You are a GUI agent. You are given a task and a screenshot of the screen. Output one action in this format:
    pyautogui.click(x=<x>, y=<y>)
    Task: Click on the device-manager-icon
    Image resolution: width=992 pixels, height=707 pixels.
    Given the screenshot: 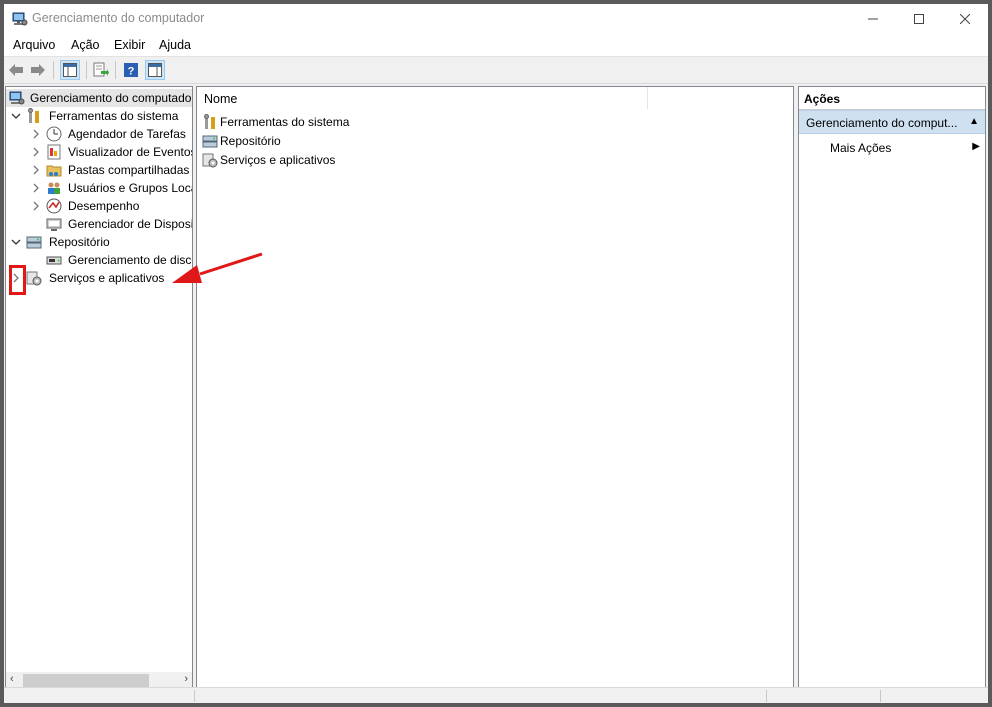 What is the action you would take?
    pyautogui.click(x=54, y=224)
    